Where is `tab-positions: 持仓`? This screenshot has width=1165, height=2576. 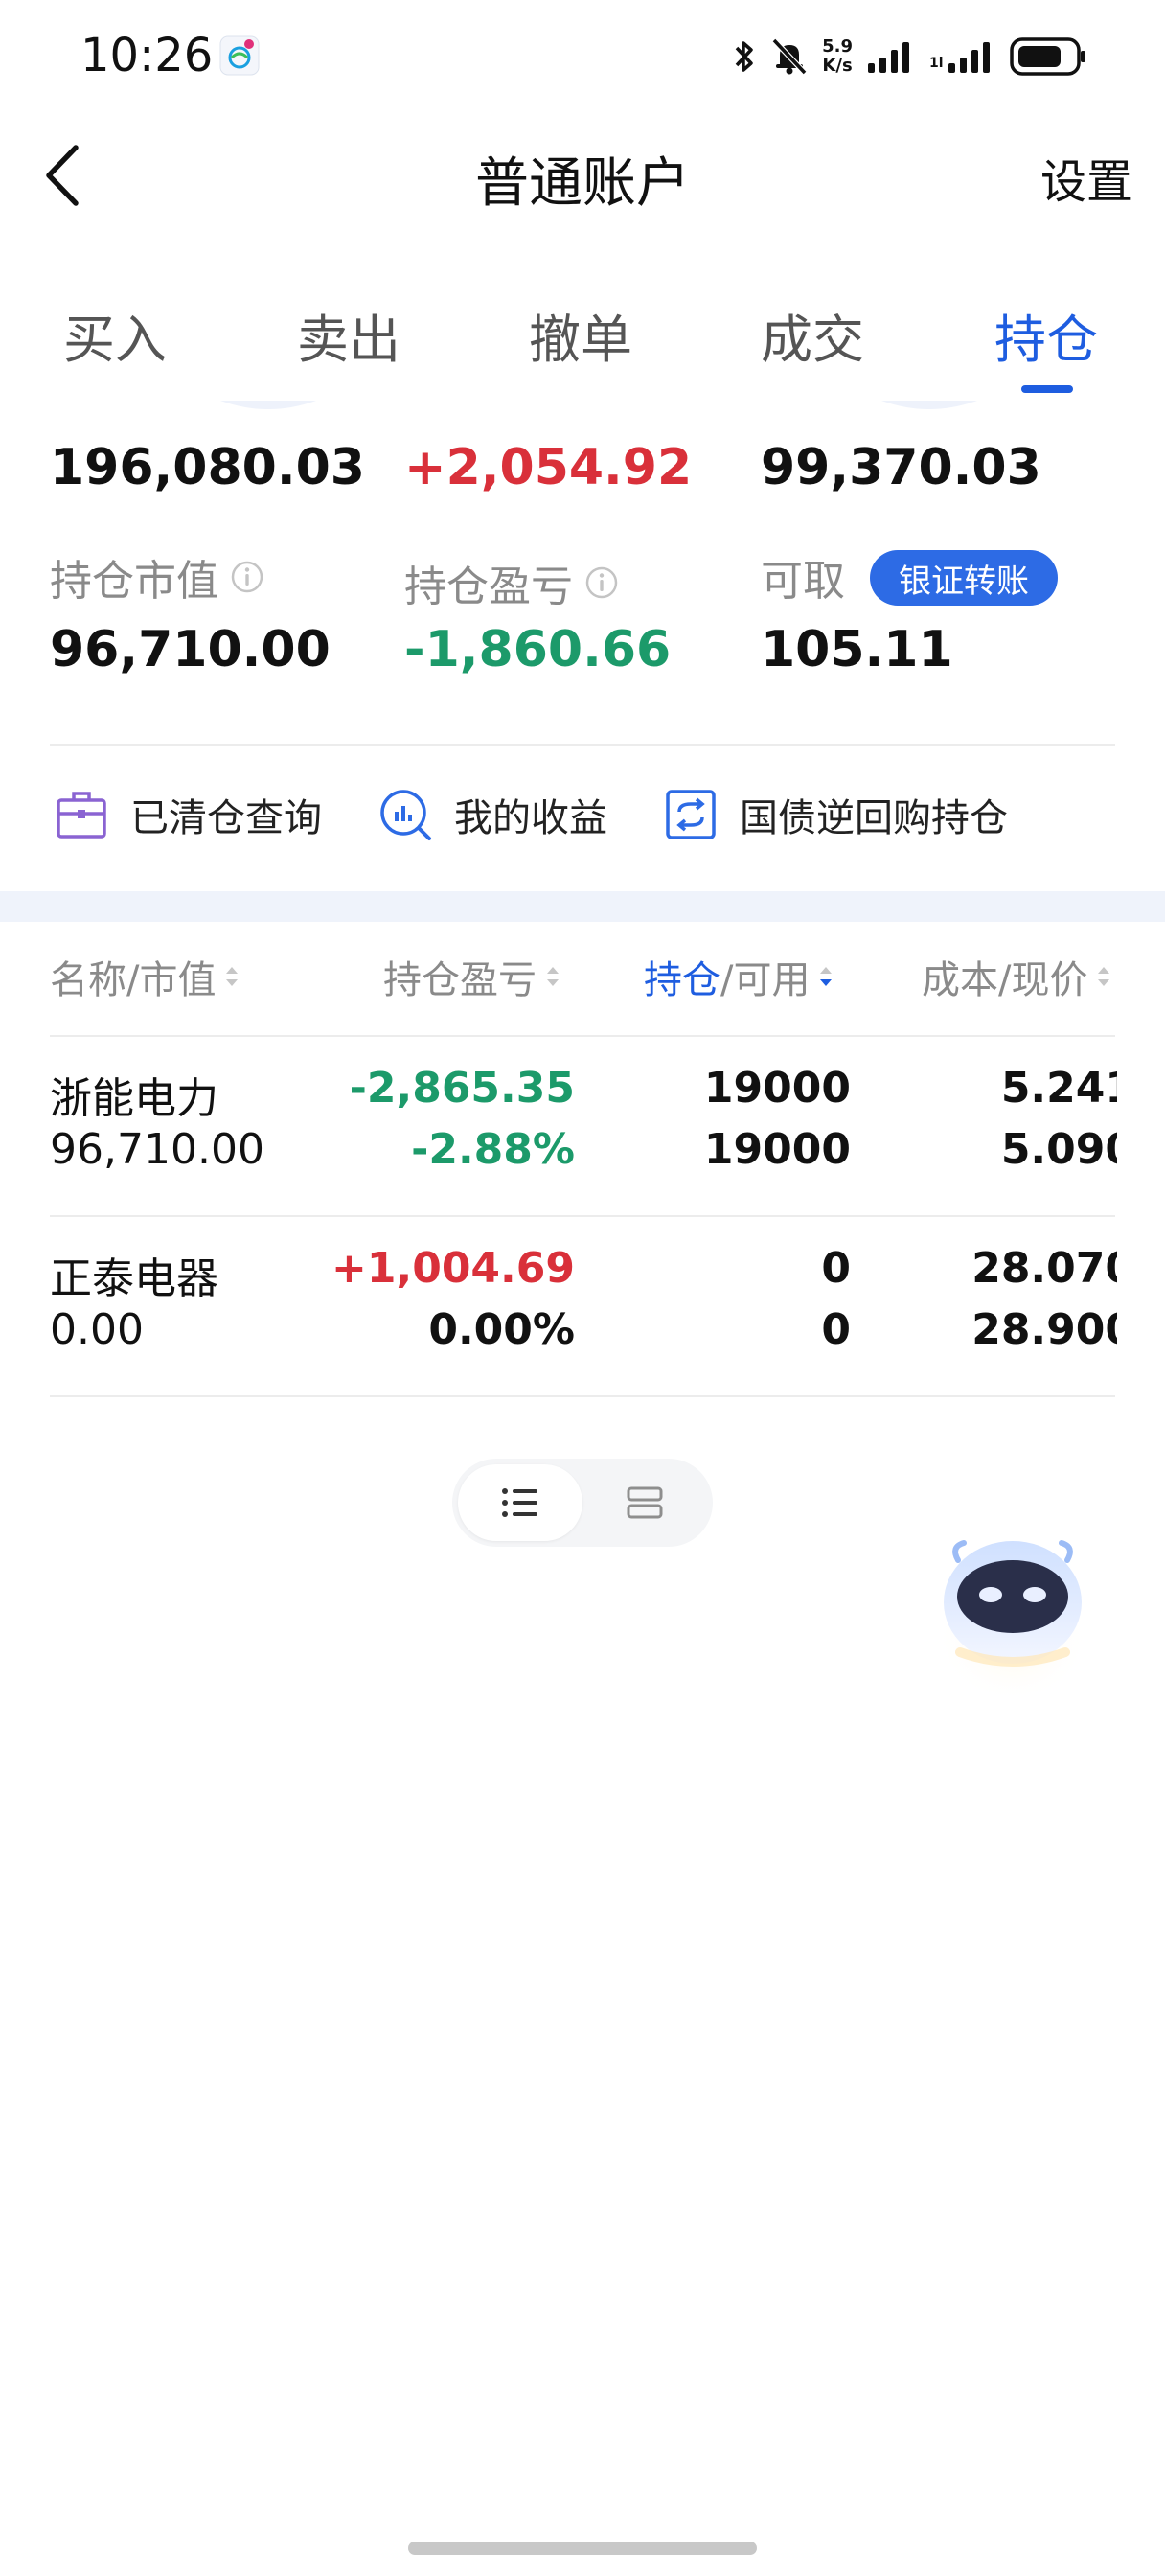 tab-positions: 持仓 is located at coordinates (1046, 335).